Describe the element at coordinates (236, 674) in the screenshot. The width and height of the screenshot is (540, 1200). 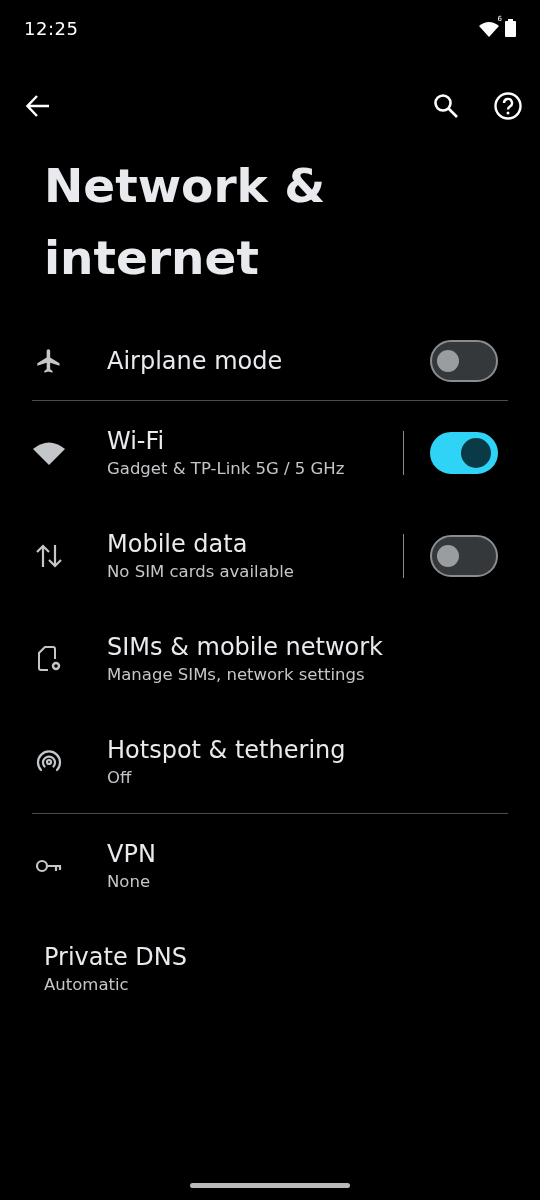
I see `item-subtitle: Manage SIMs, network settings` at that location.